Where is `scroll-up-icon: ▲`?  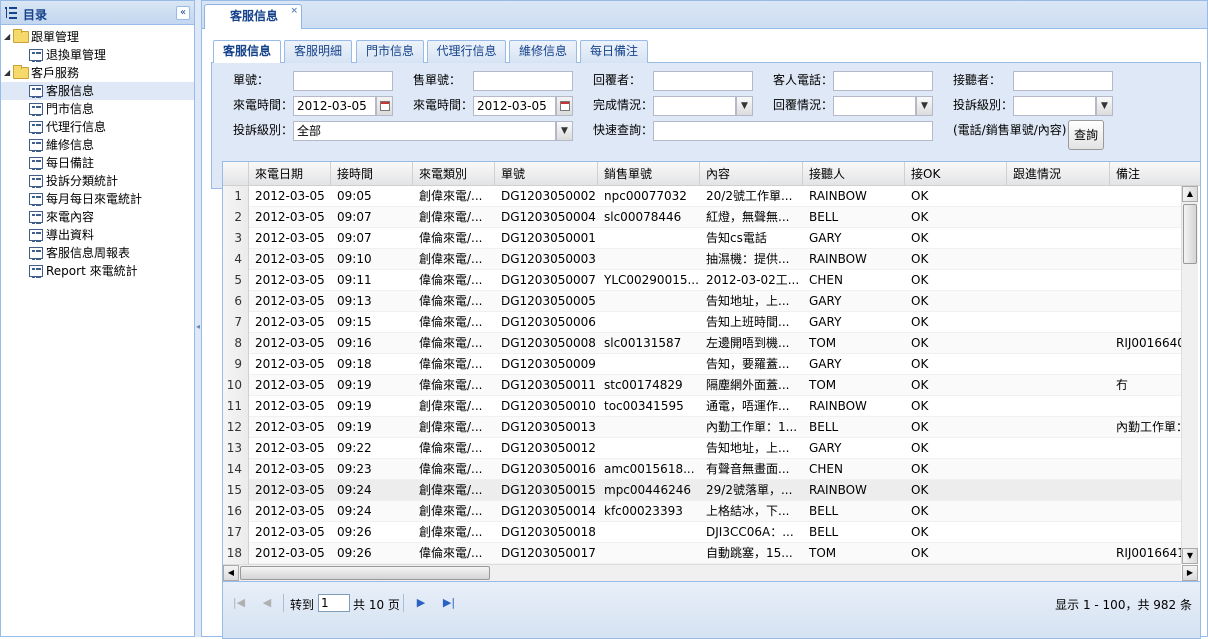 scroll-up-icon: ▲ is located at coordinates (1190, 194).